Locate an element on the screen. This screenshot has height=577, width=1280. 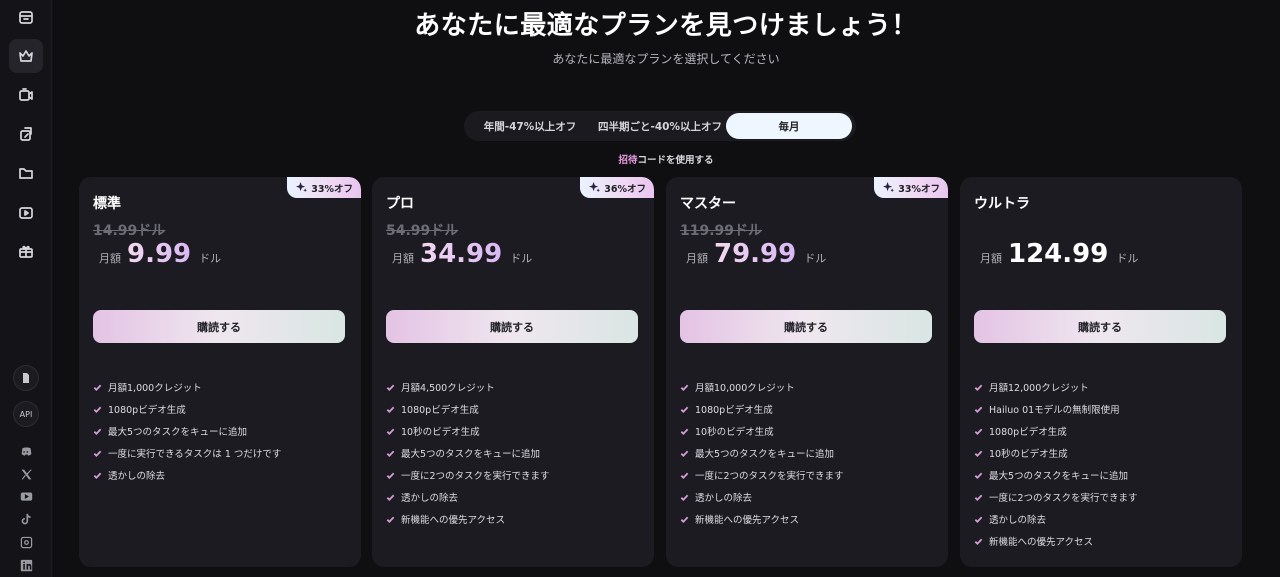
youtube-icon is located at coordinates (26, 496).